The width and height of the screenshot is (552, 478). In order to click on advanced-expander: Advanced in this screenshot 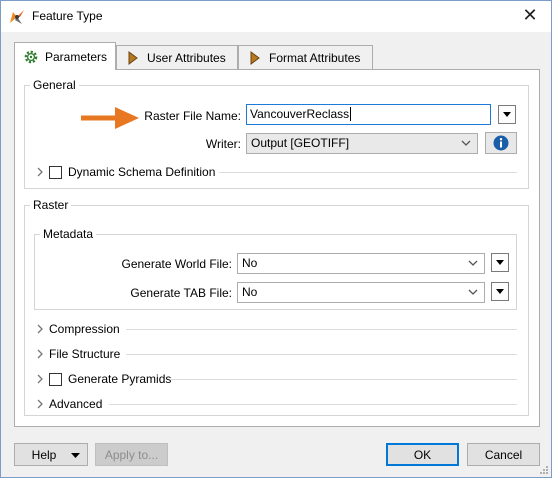, I will do `click(68, 404)`.